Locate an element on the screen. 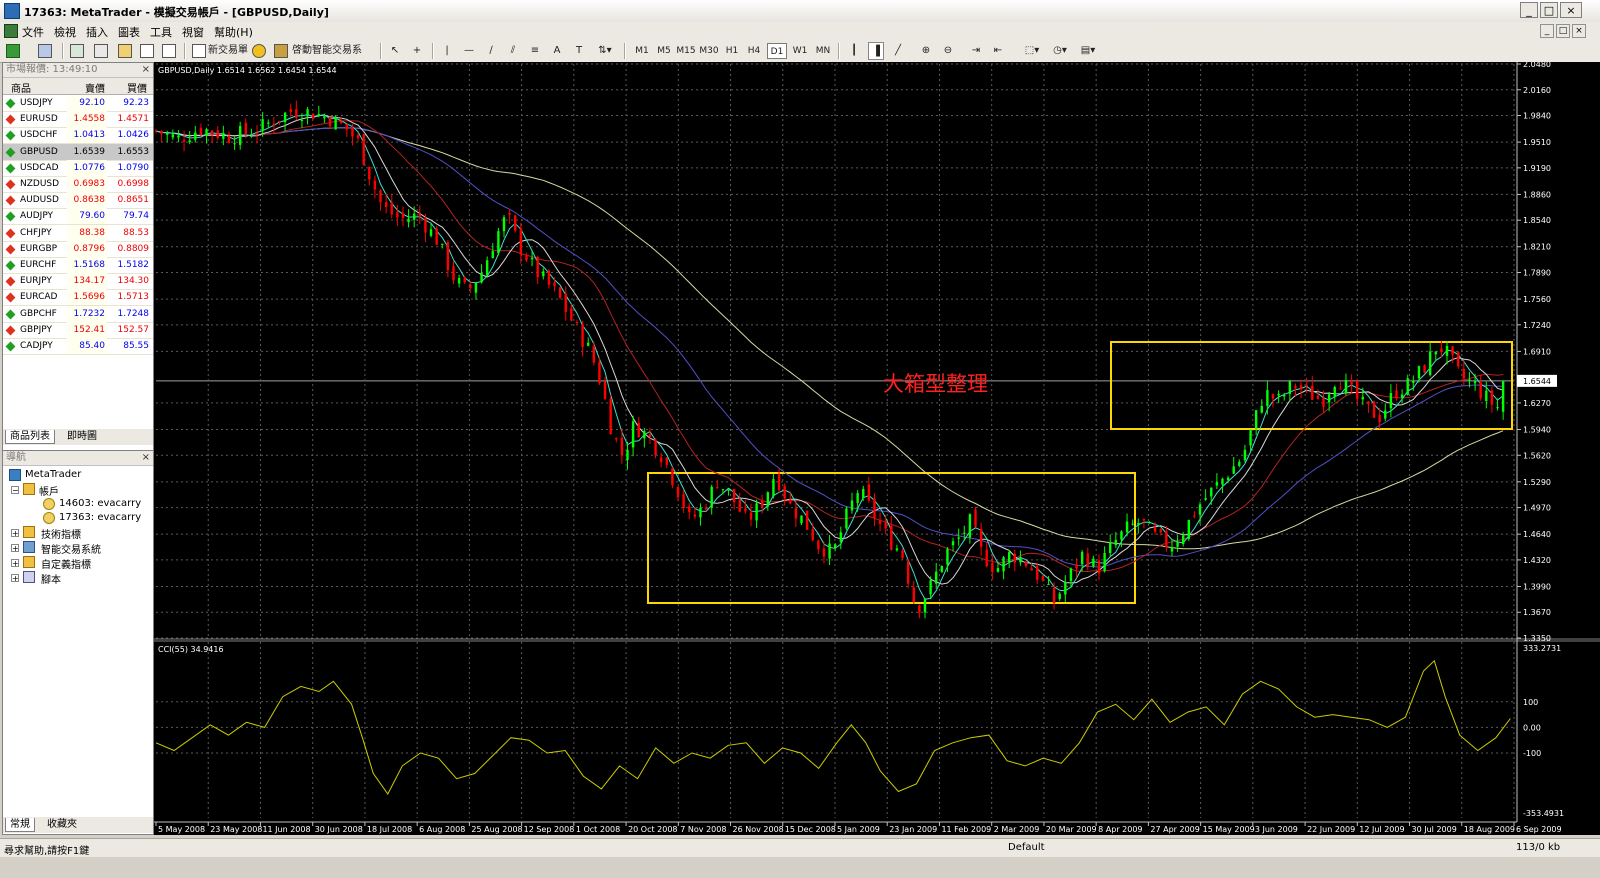  navigator-icon is located at coordinates (125, 51).